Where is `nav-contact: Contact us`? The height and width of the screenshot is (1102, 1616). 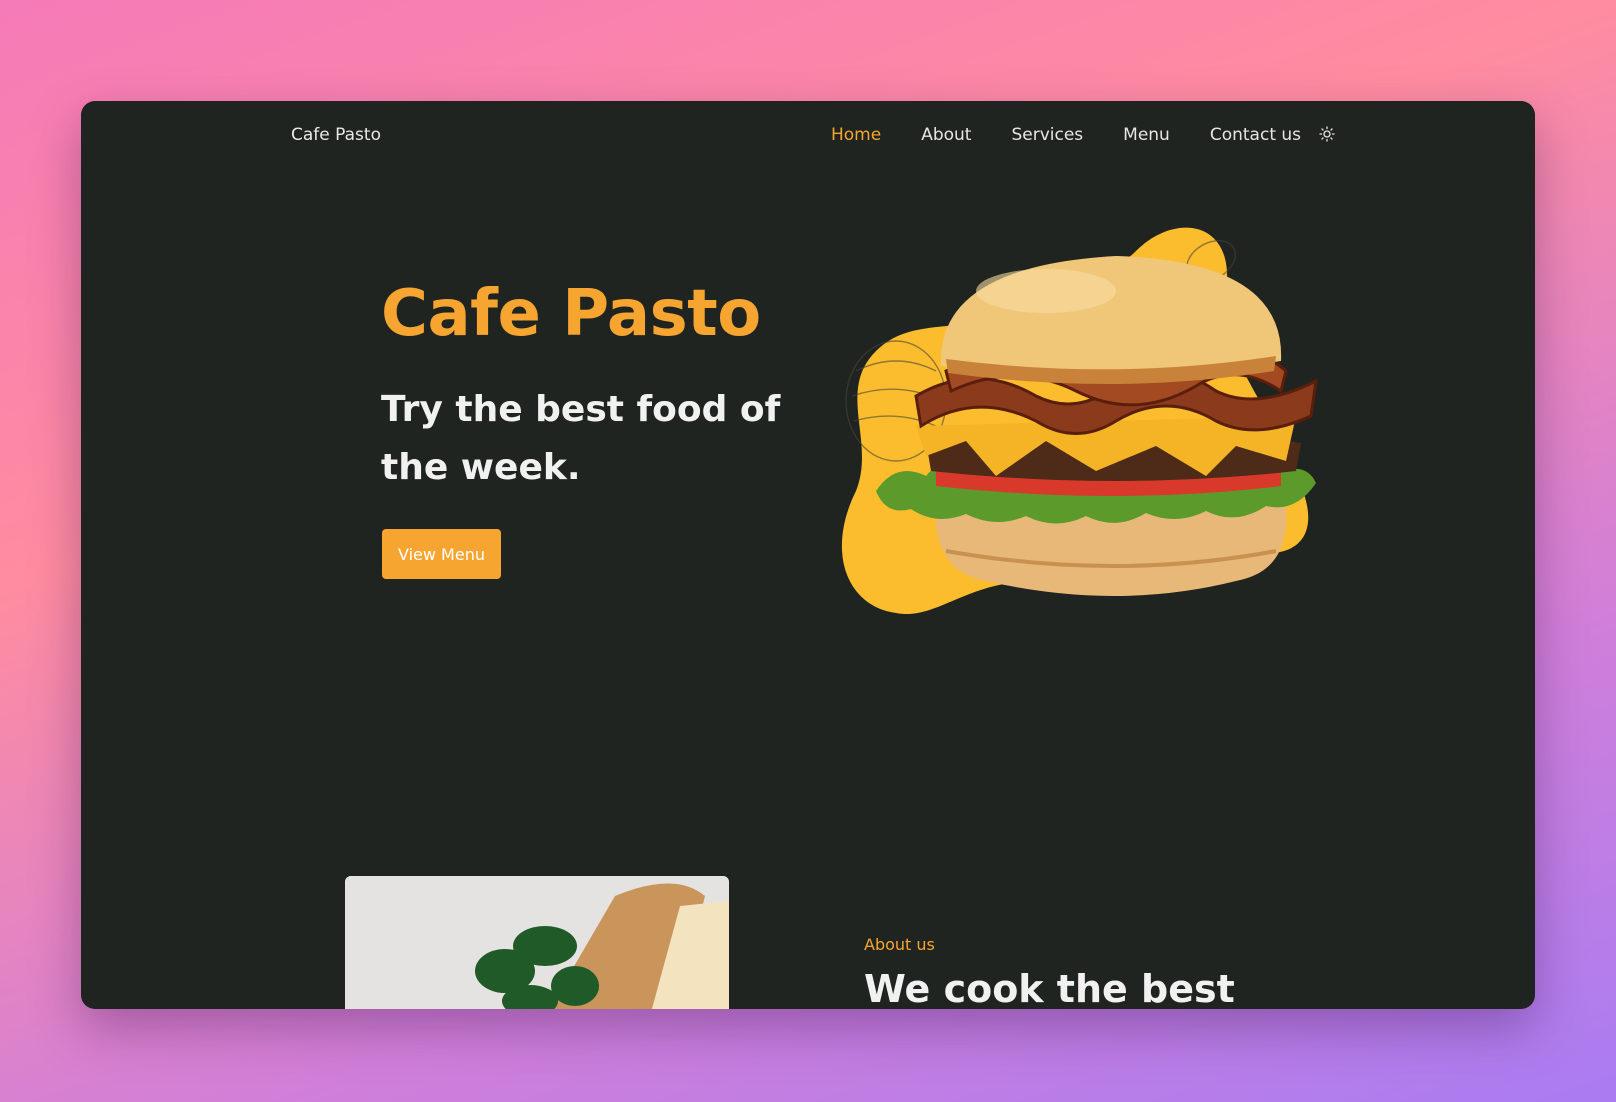 nav-contact: Contact us is located at coordinates (1255, 135).